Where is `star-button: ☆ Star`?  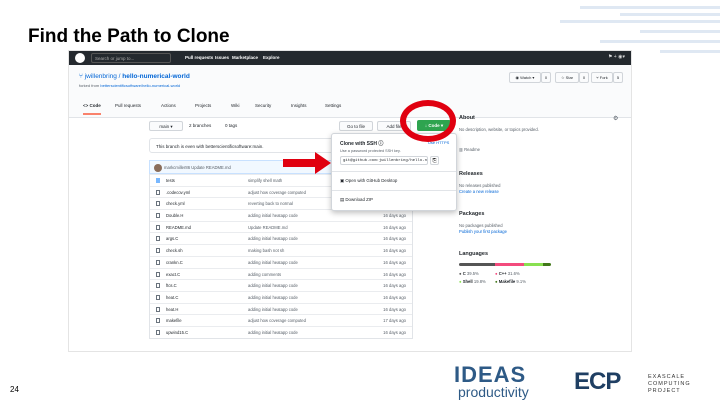
star-button: ☆ Star is located at coordinates (567, 77).